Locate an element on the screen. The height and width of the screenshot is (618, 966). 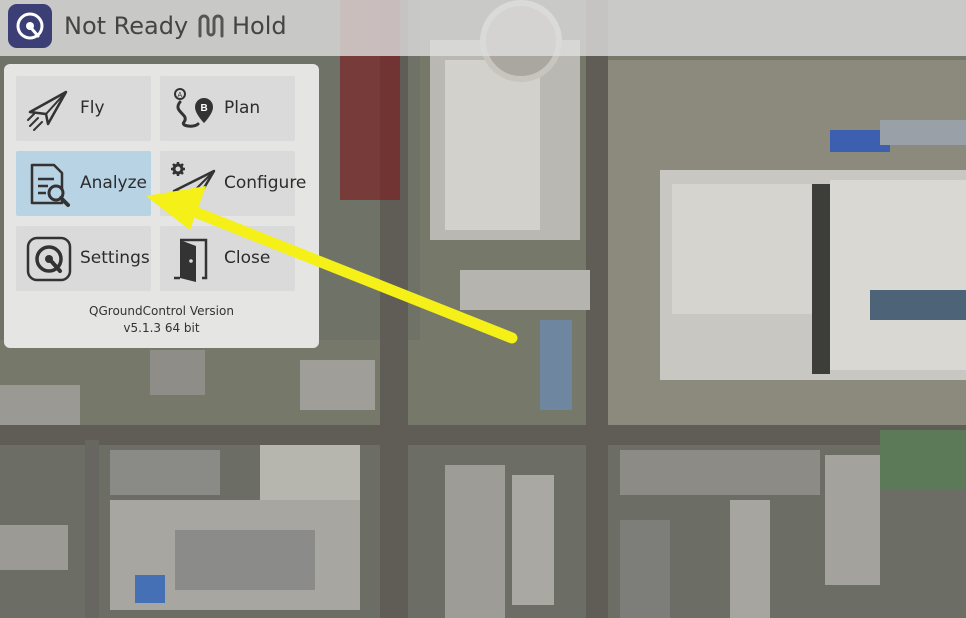
annotation-arrow is located at coordinates (332, 265).